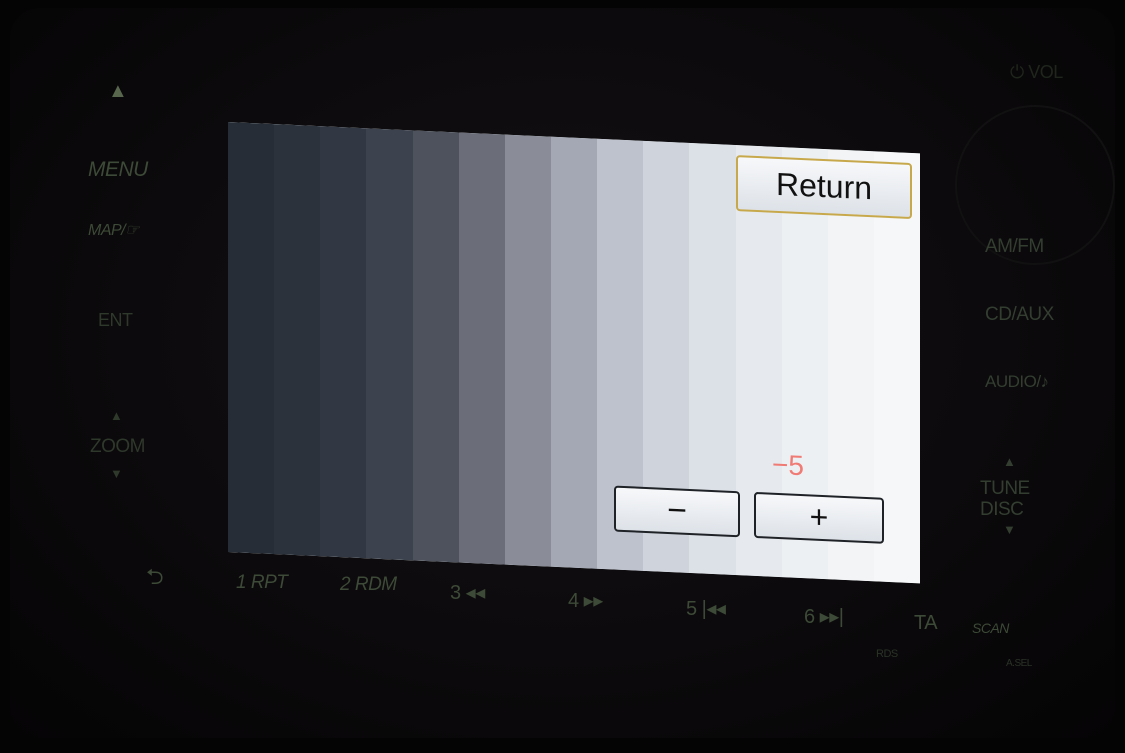 This screenshot has height=753, width=1125. Describe the element at coordinates (116, 415) in the screenshot. I see `zoom-up-icon: ▲` at that location.